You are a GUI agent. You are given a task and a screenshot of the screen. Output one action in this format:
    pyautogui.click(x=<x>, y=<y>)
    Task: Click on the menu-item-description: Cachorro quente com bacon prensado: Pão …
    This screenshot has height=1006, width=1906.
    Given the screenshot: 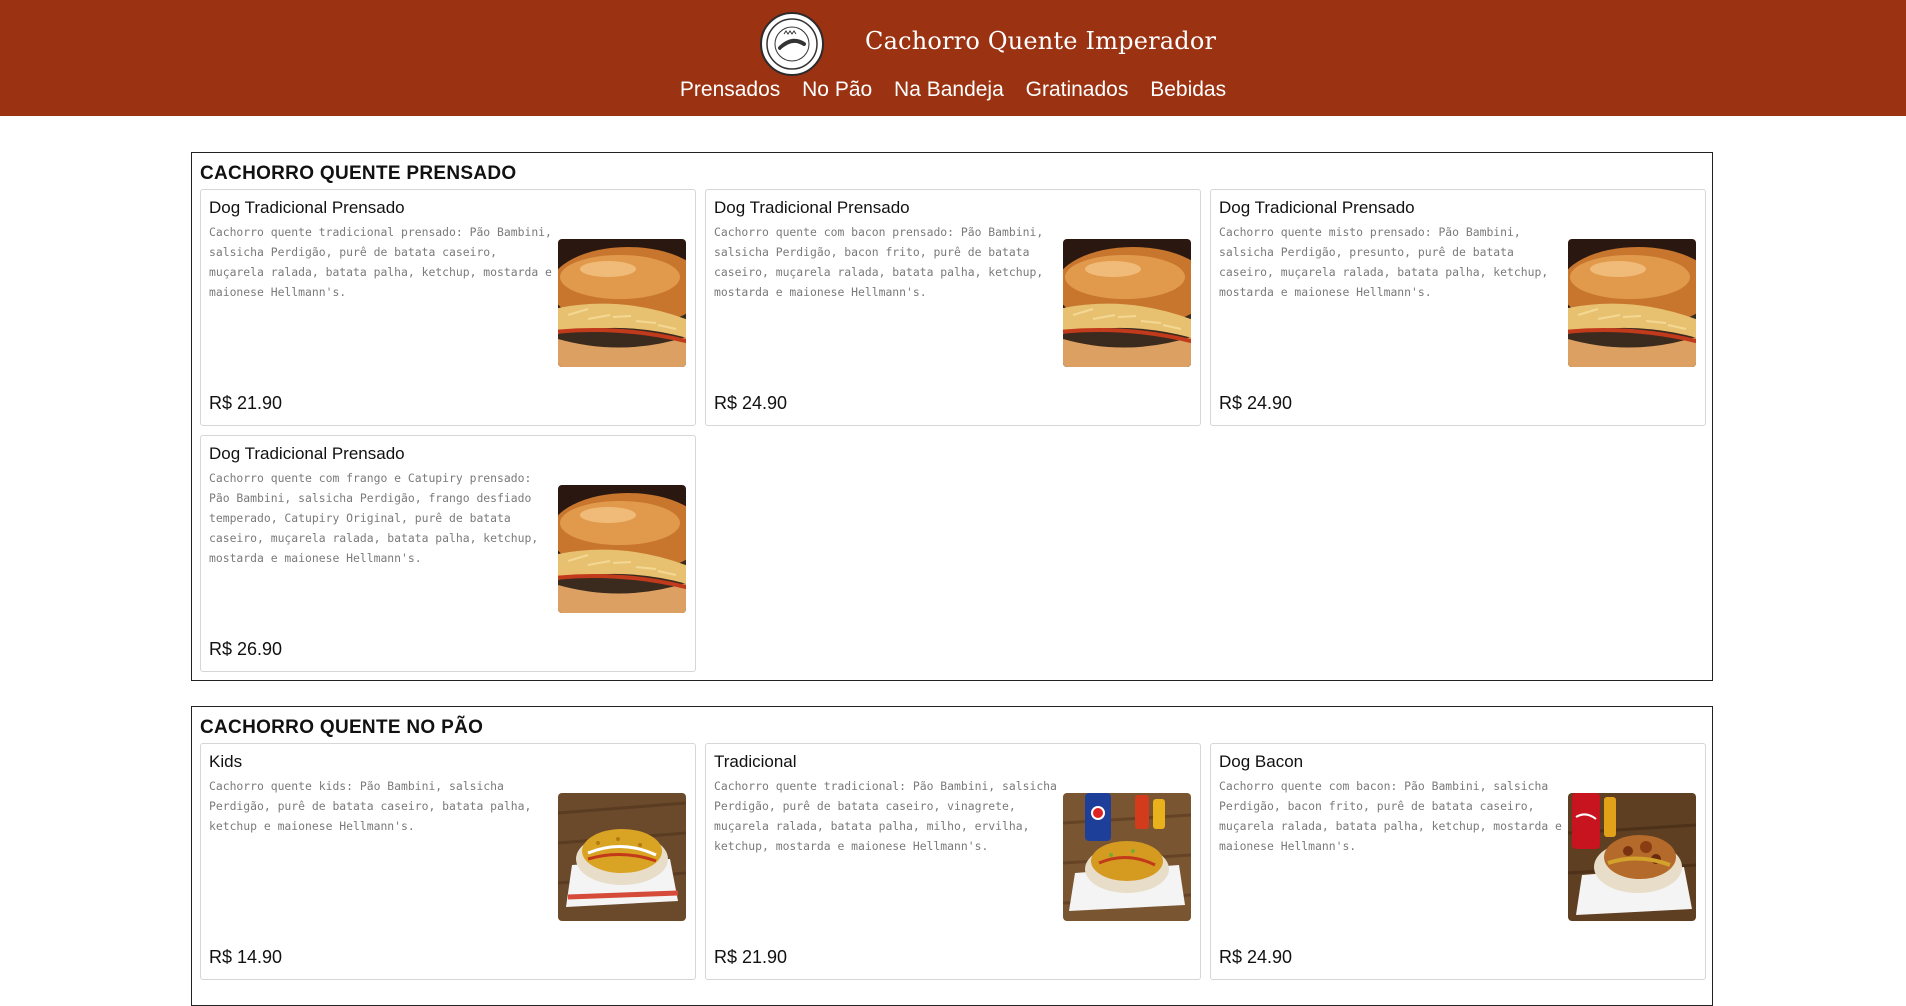 What is the action you would take?
    pyautogui.click(x=879, y=262)
    